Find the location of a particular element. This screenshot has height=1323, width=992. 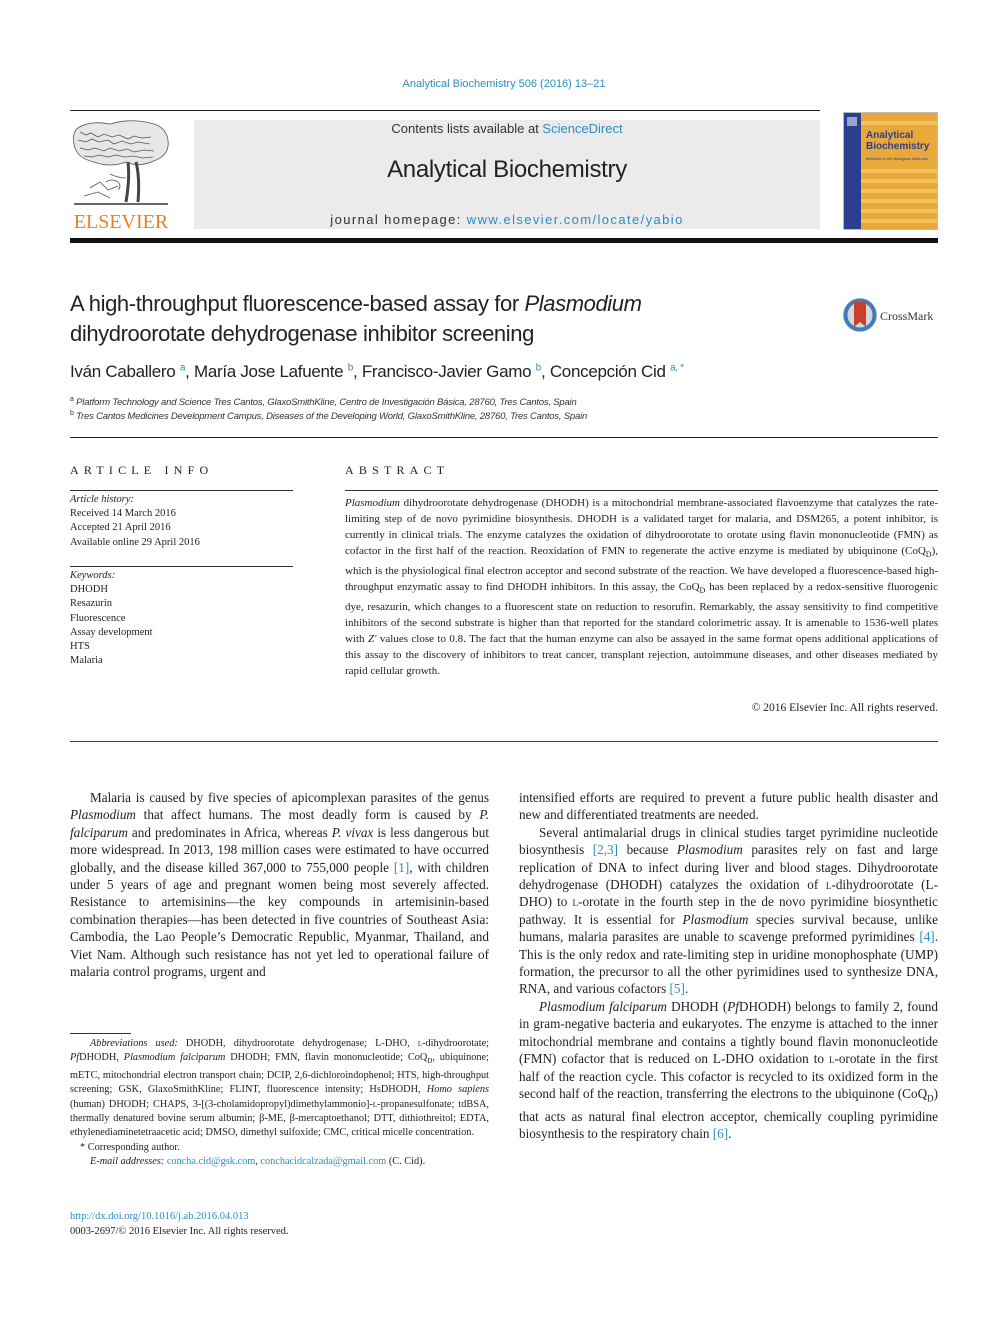

author-name: Francisco-Javier Gamo is located at coordinates (447, 371).